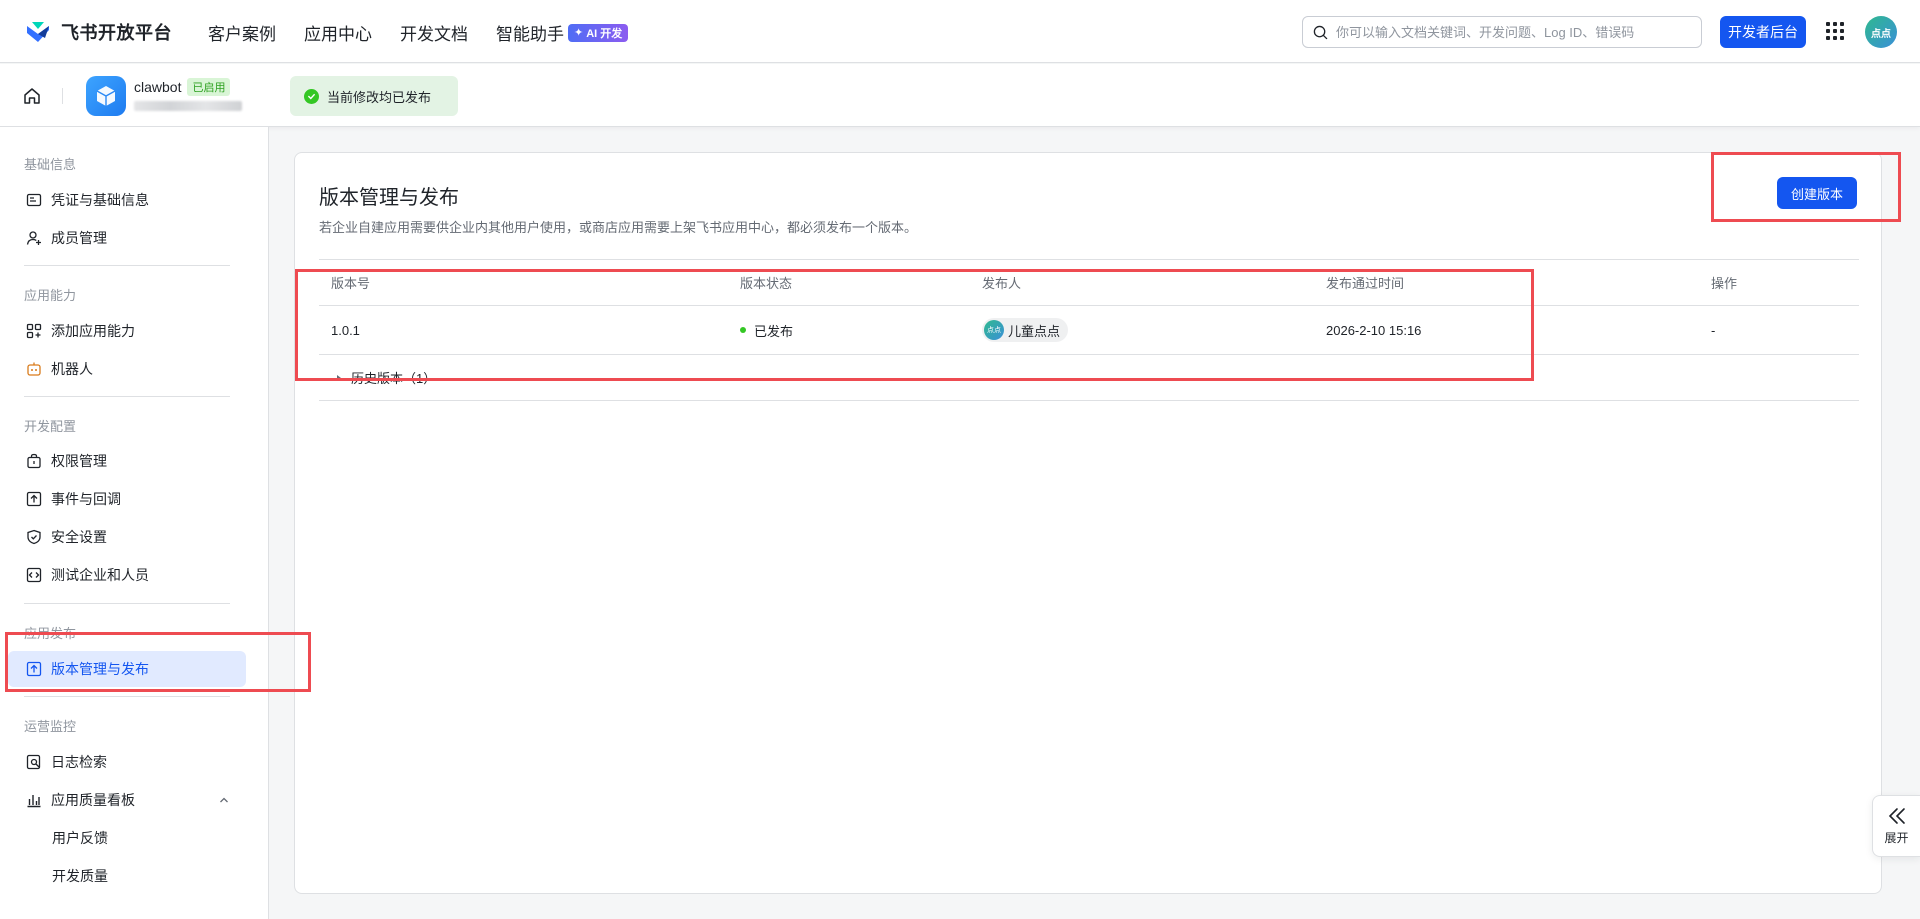 This screenshot has height=919, width=1920. Describe the element at coordinates (33, 800) in the screenshot. I see `bar-chart-icon` at that location.